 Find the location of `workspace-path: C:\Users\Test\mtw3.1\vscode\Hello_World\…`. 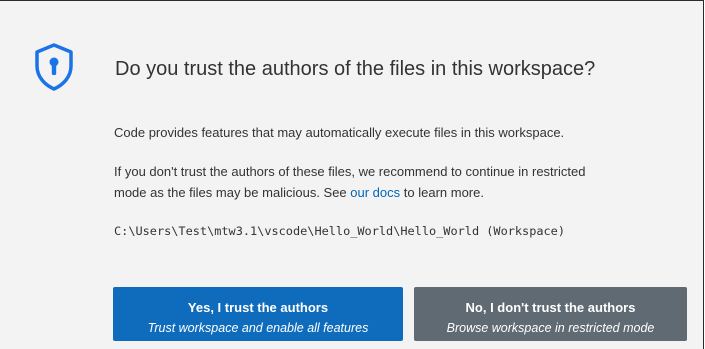

workspace-path: C:\Users\Test\mtw3.1\vscode\Hello_World\… is located at coordinates (340, 231).